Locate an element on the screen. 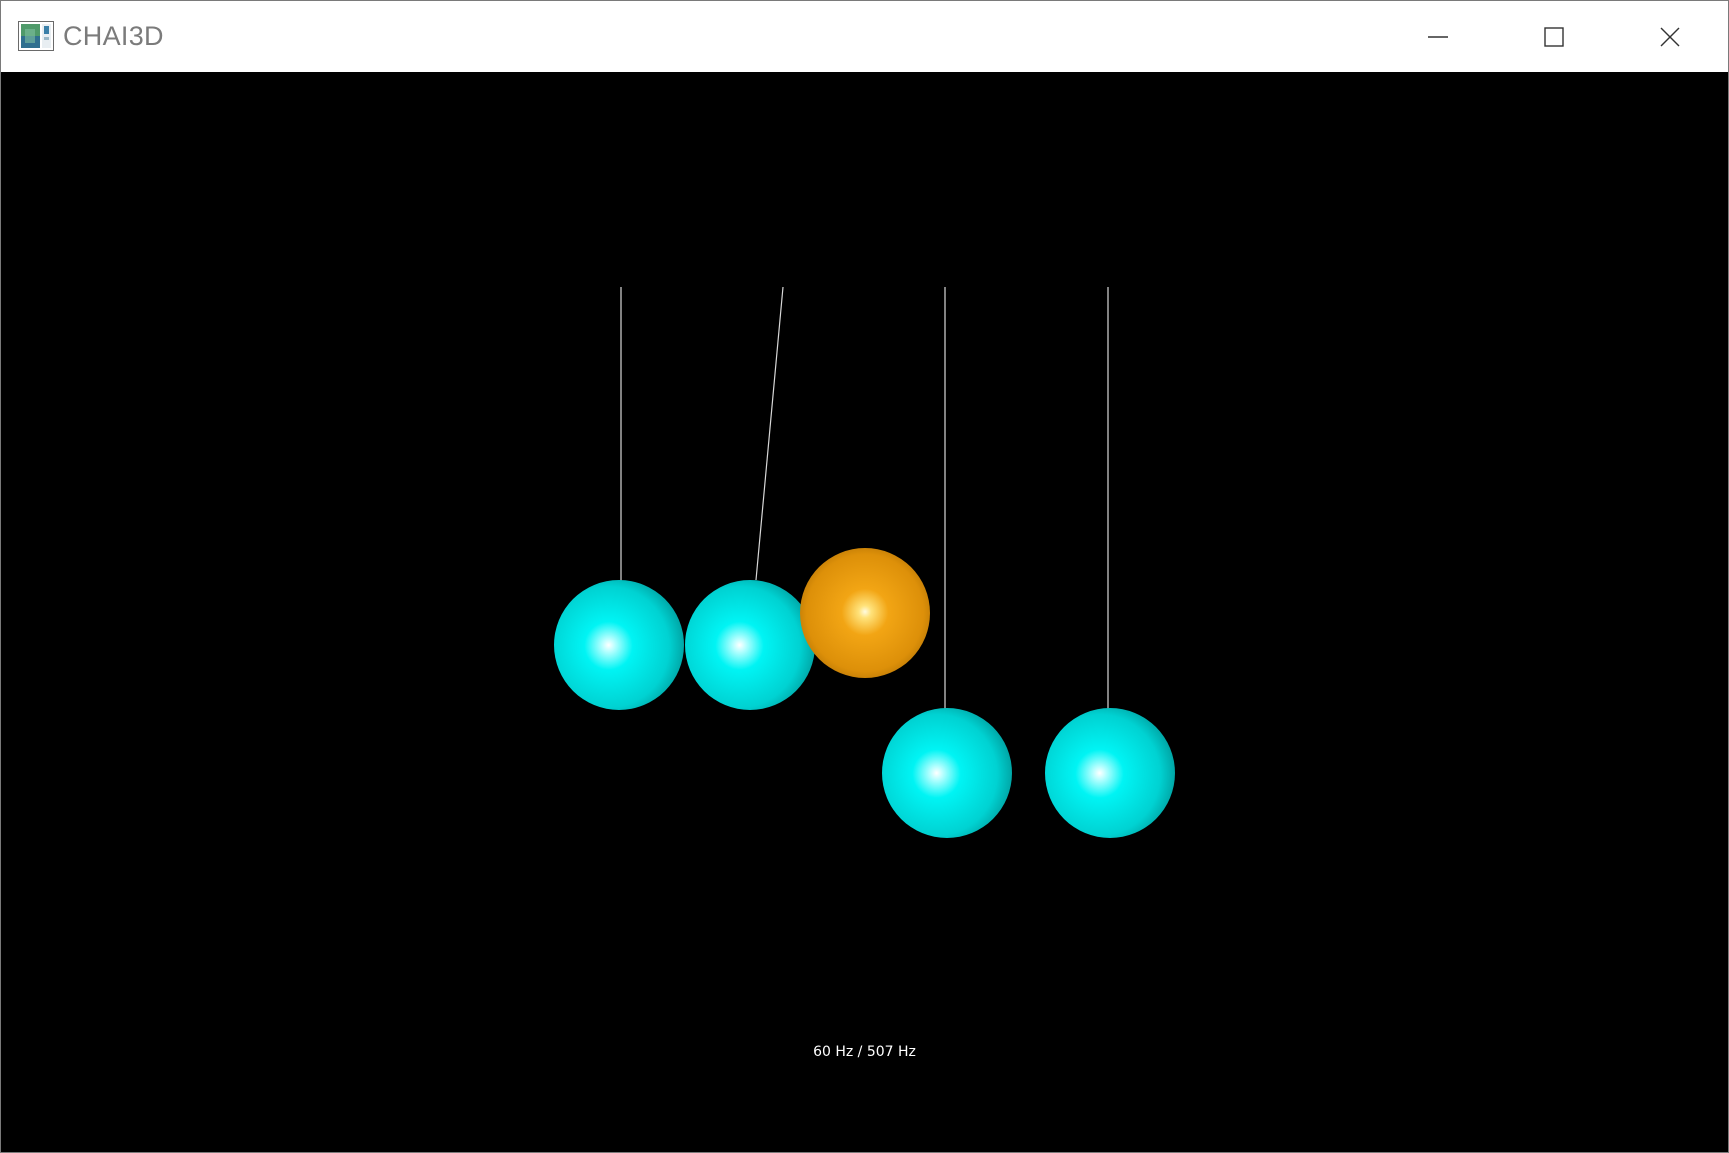  maximize-icon is located at coordinates (1554, 36).